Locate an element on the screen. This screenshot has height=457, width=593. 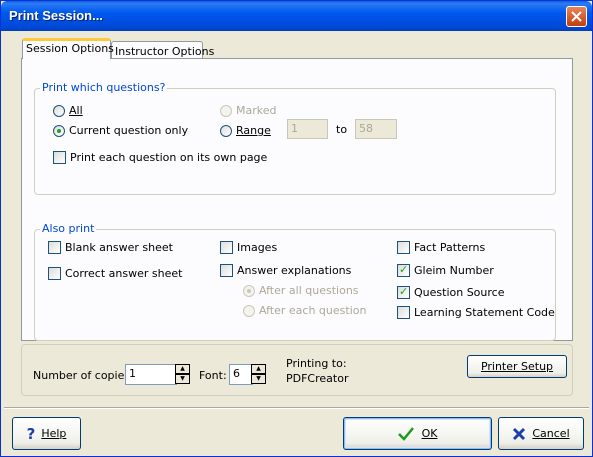
range-from-field: 1 is located at coordinates (307, 129).